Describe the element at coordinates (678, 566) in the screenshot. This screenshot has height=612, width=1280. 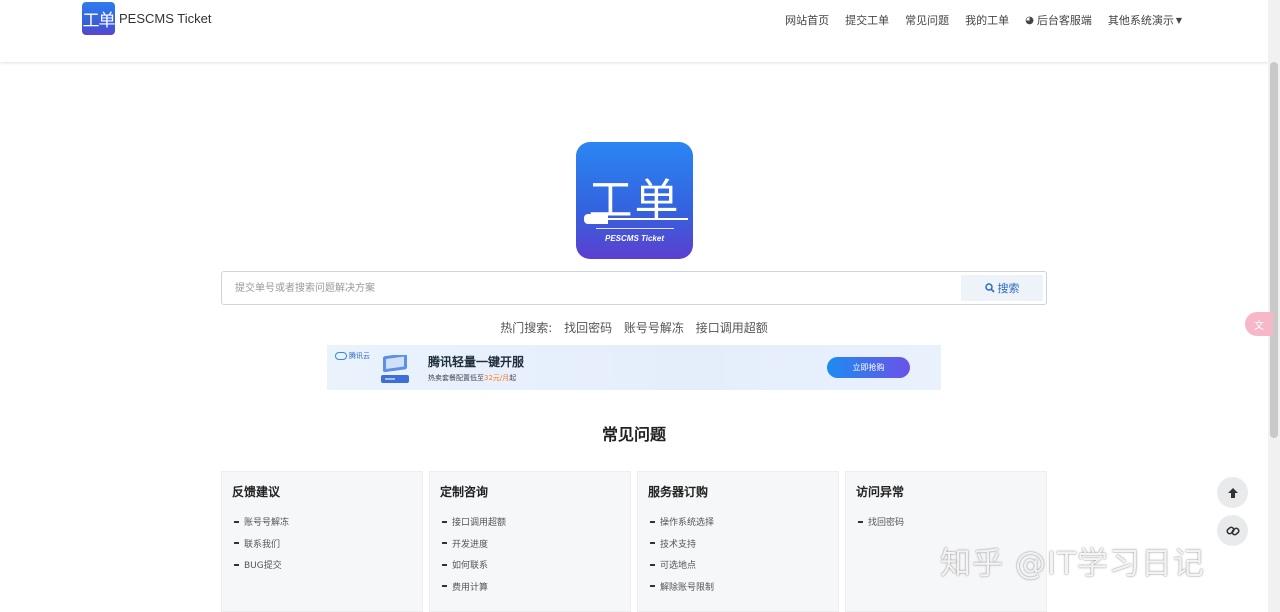
I see `faq-item-label: 可选地点` at that location.